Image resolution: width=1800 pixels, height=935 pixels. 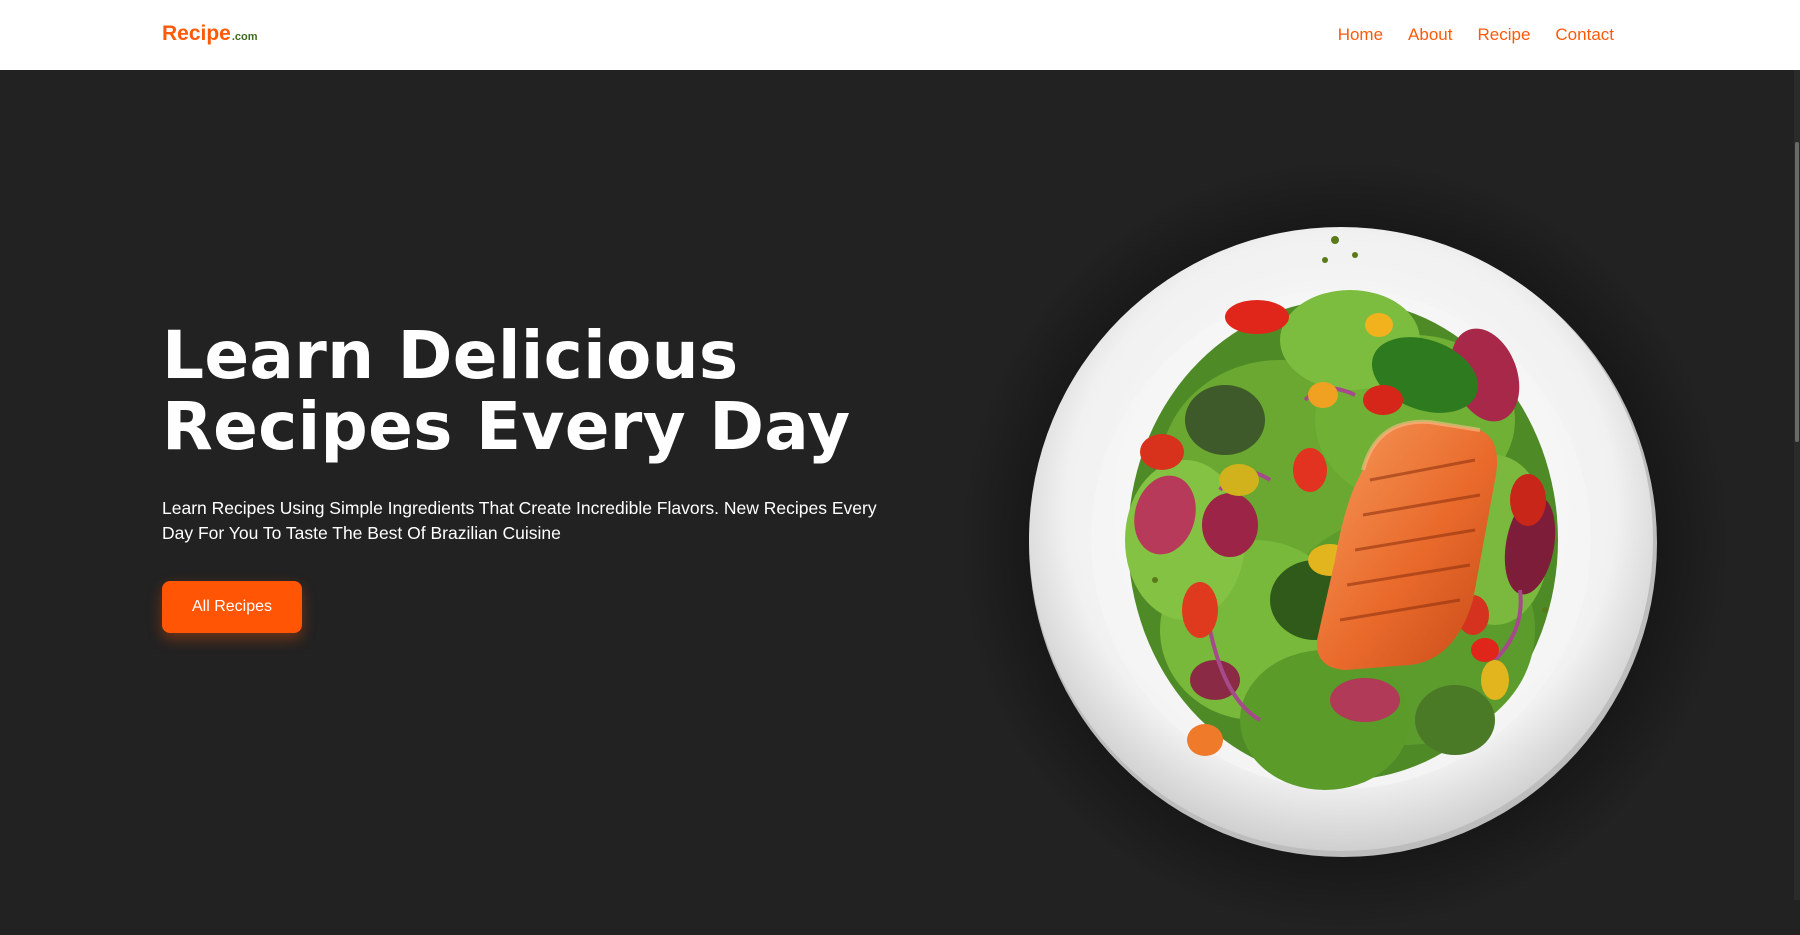 I want to click on nav-about-link: About, so click(x=1430, y=35).